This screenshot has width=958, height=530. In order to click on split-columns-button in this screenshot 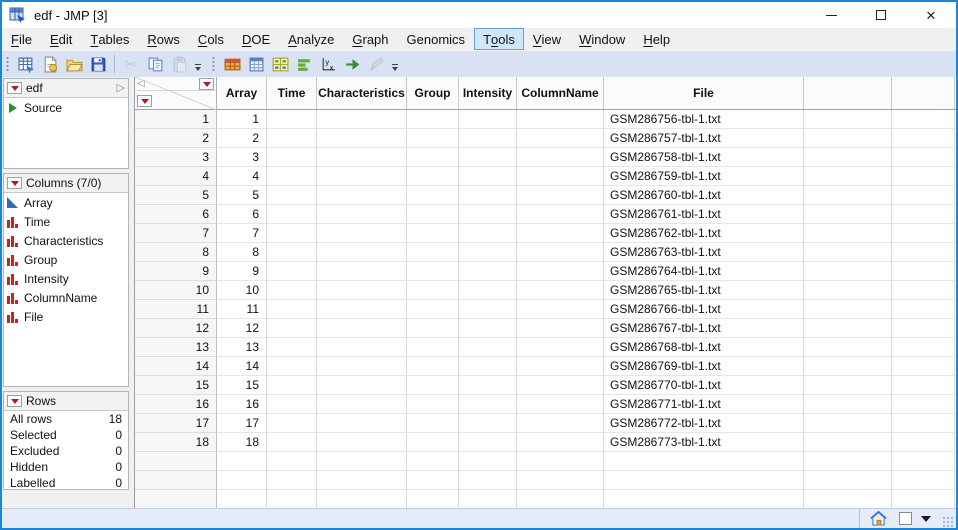, I will do `click(280, 64)`.